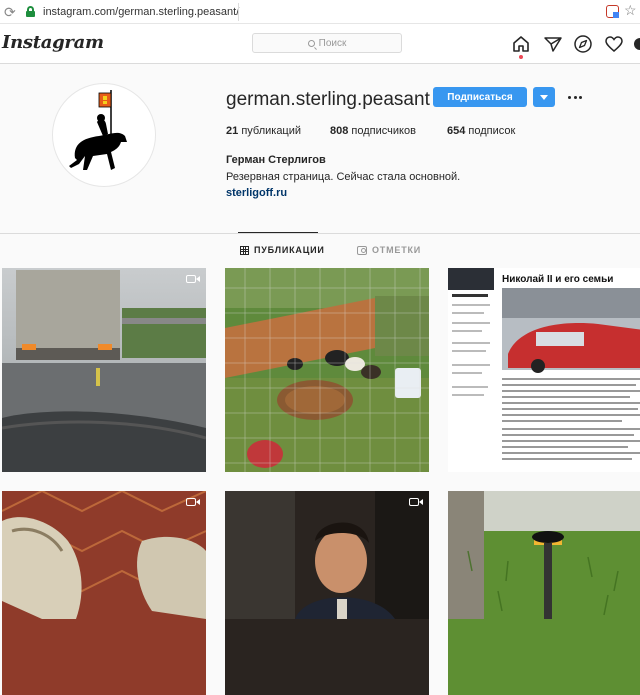 The image size is (640, 695). What do you see at coordinates (583, 44) in the screenshot?
I see `explore-compass-icon` at bounding box center [583, 44].